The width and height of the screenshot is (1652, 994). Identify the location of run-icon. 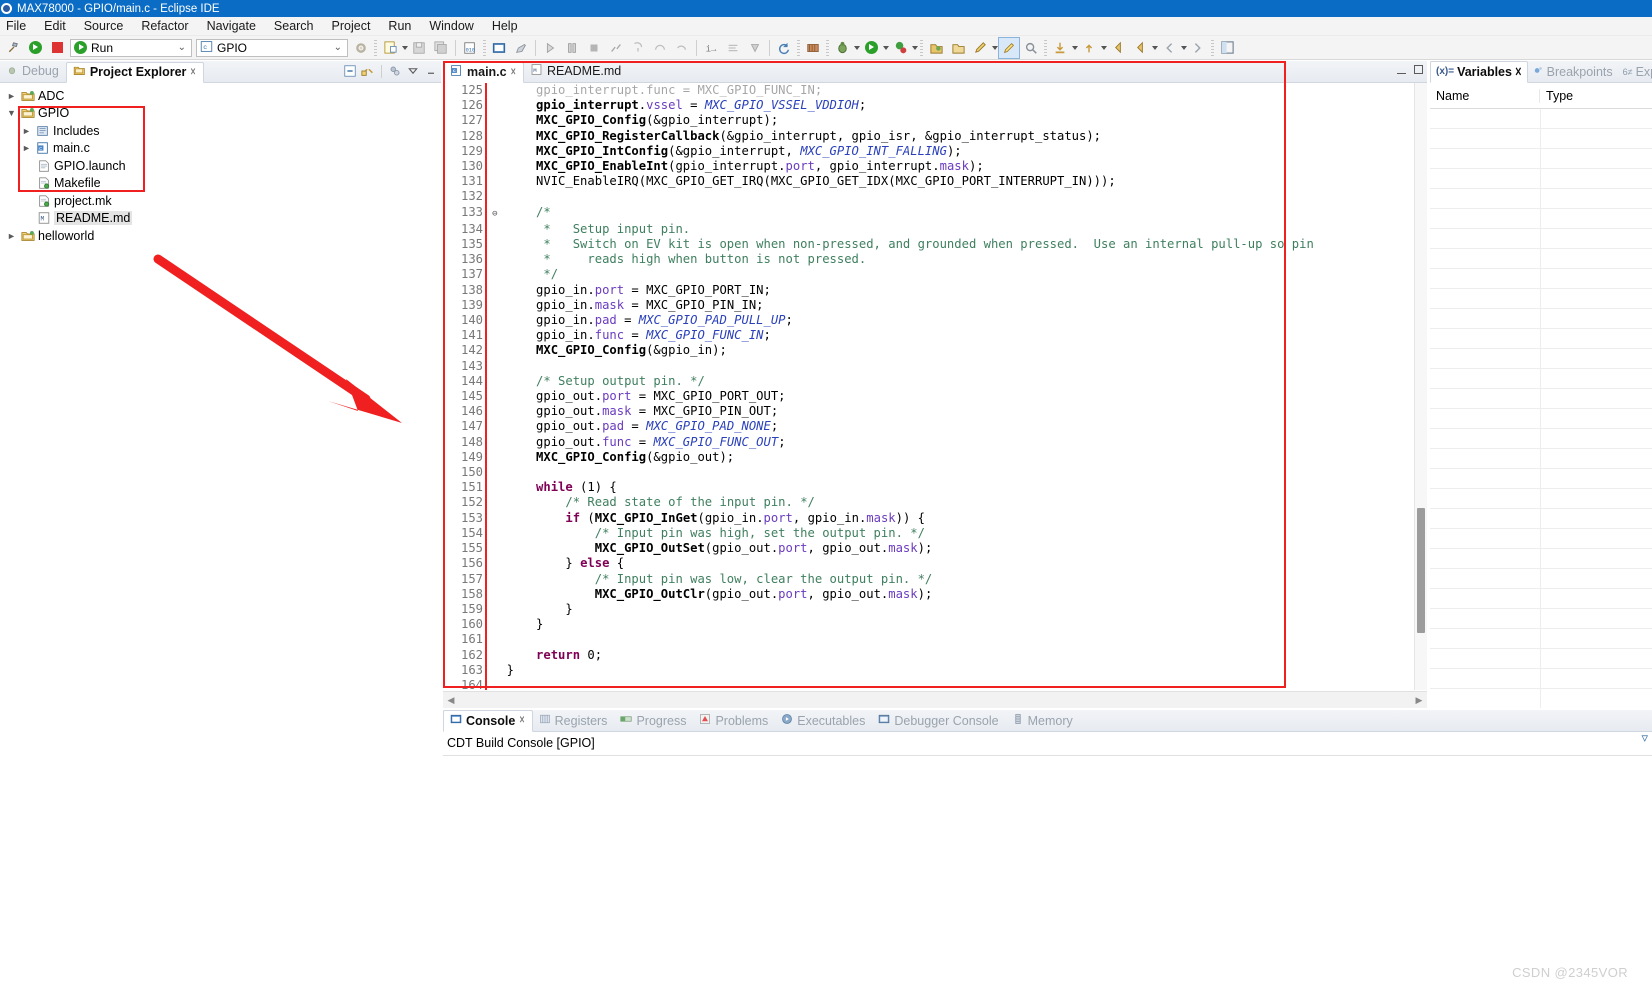
(35, 48).